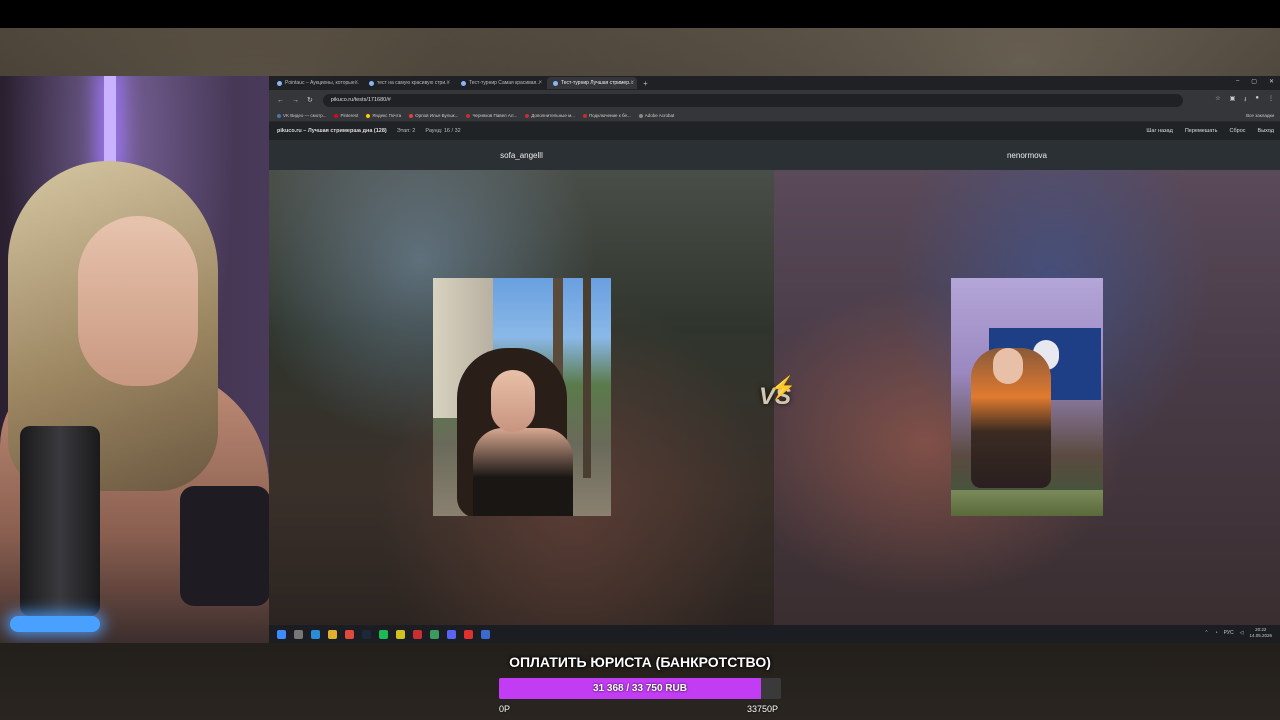  Describe the element at coordinates (640, 662) in the screenshot. I see `donation-goal-title: ОПЛАТИТЬ ЮРИСТА (БАНКРОТСТВО)` at that location.